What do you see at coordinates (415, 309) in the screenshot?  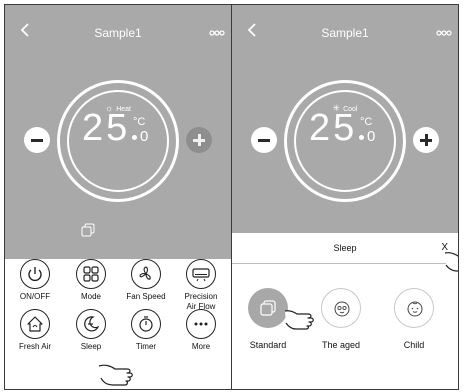 I see `child-face-icon` at bounding box center [415, 309].